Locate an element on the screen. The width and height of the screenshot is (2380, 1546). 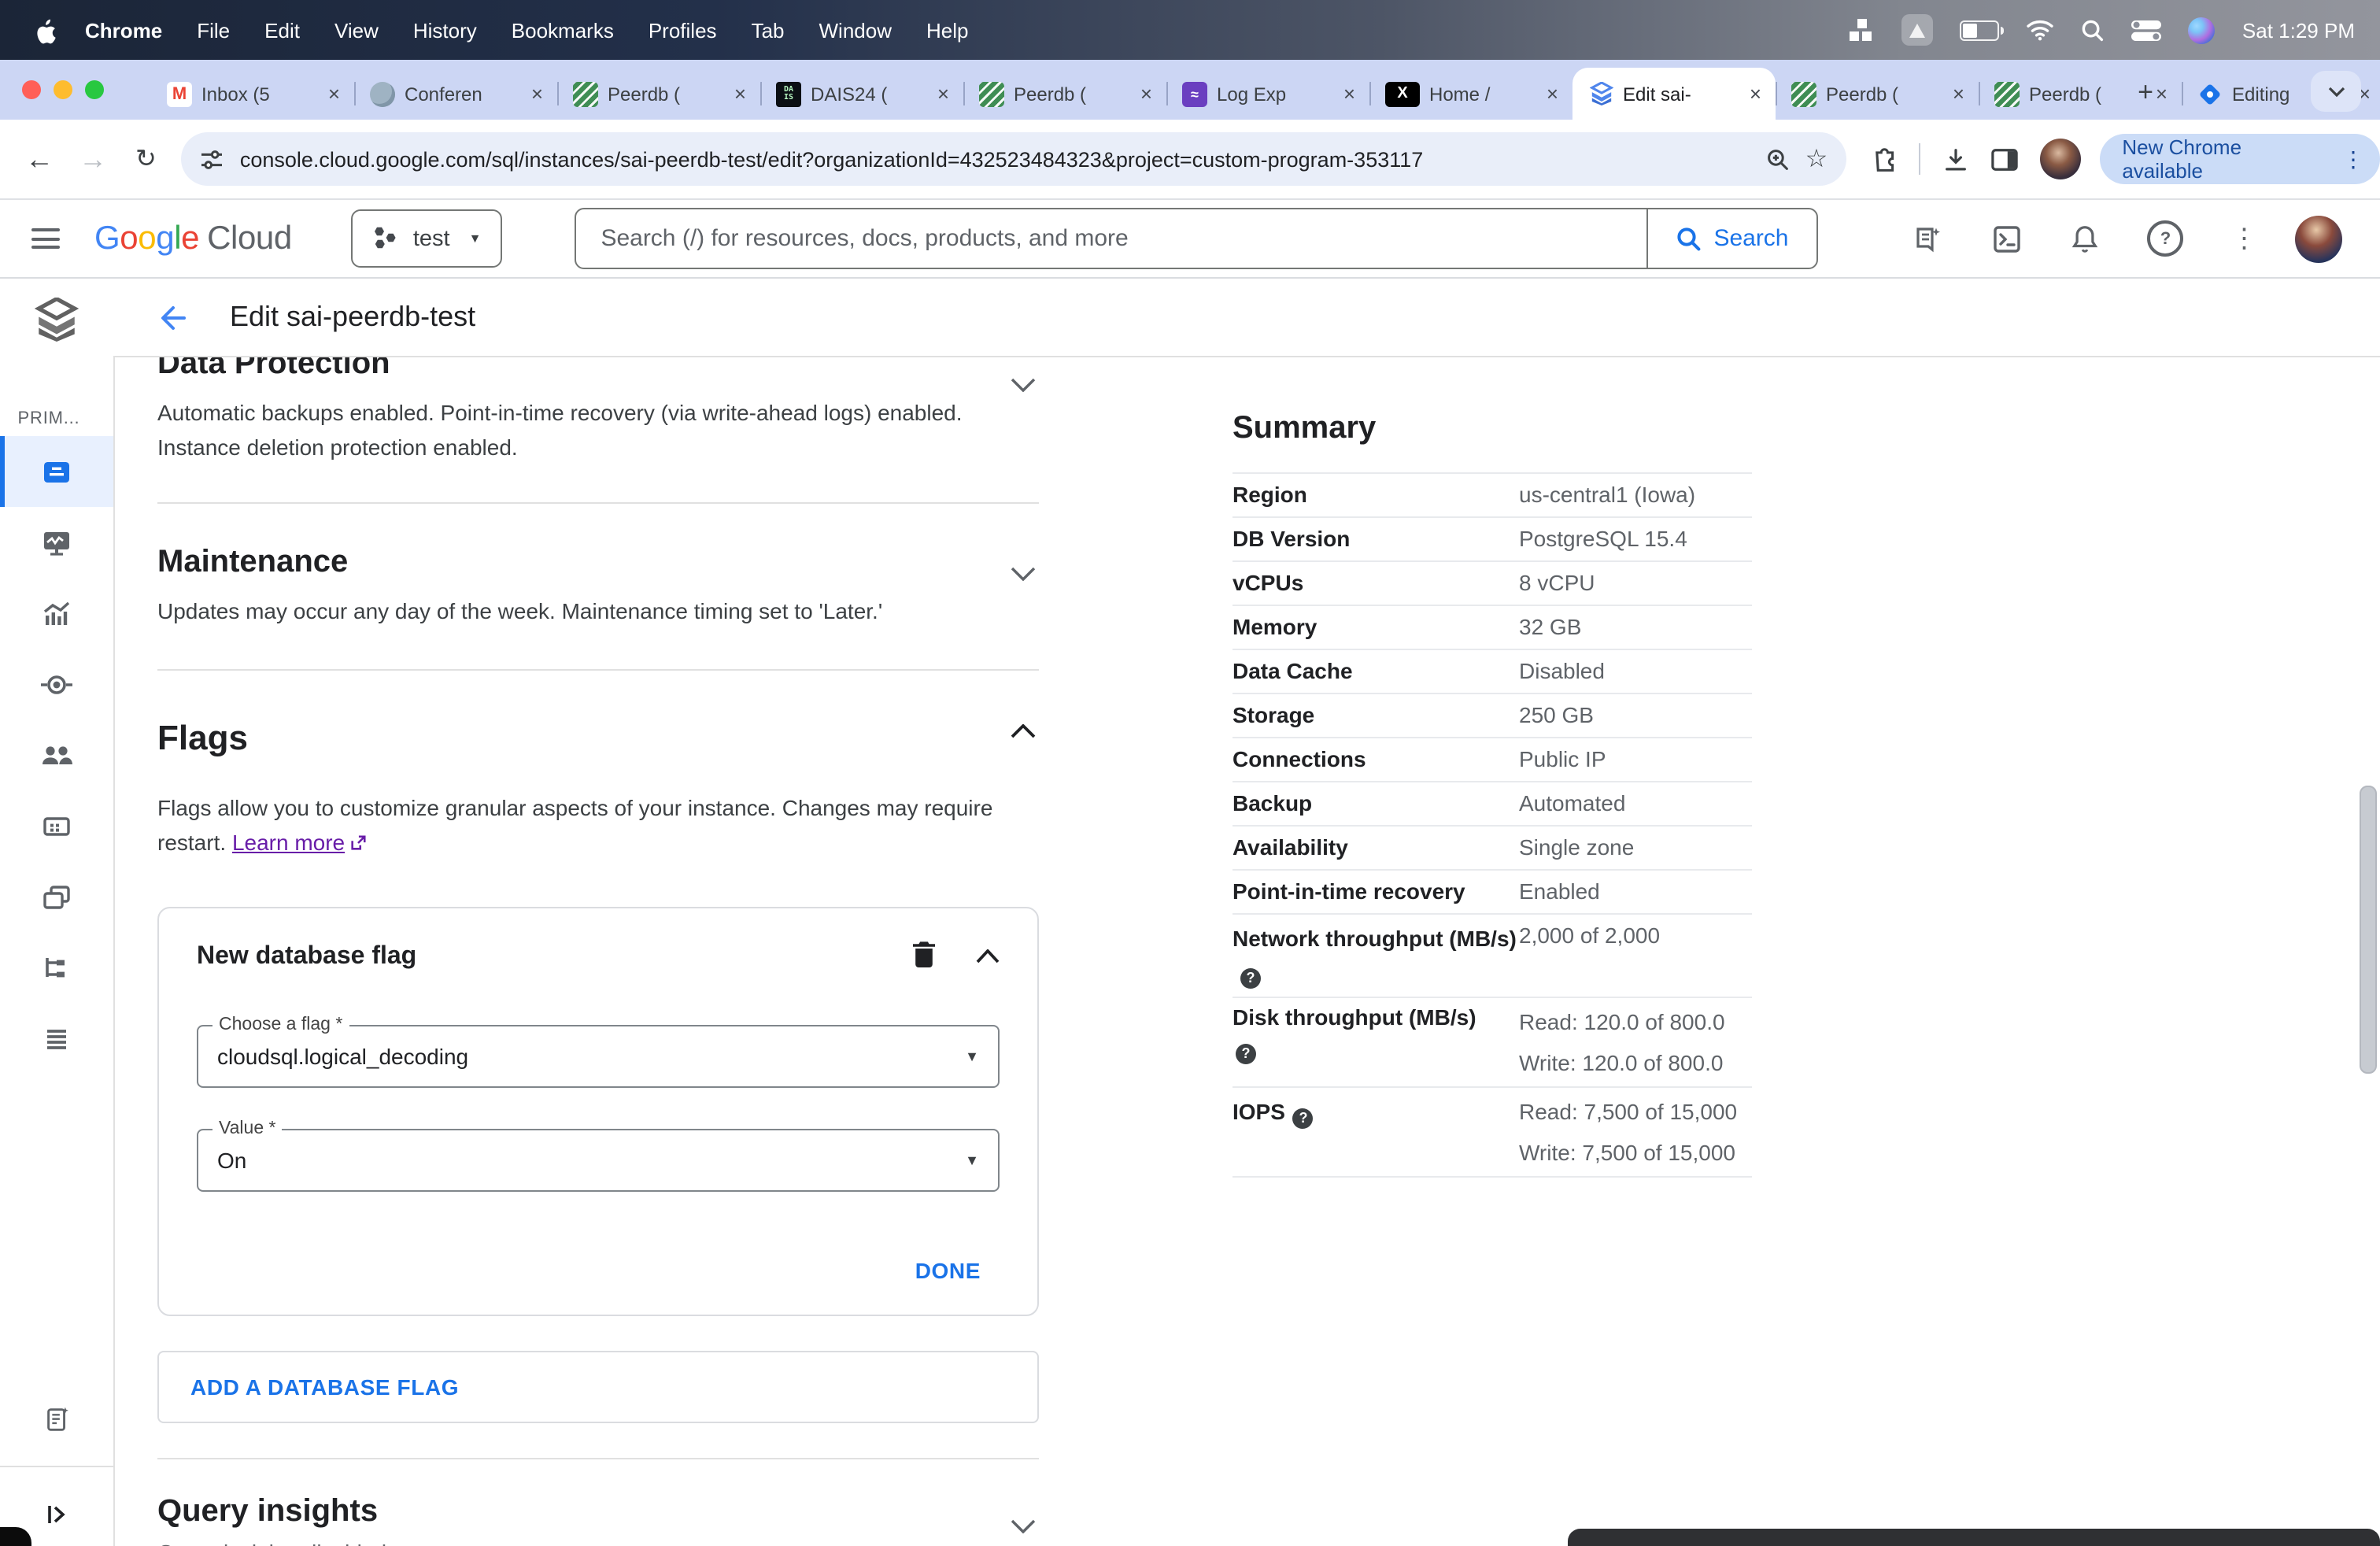
sidebar-item-replicas is located at coordinates (56, 967).